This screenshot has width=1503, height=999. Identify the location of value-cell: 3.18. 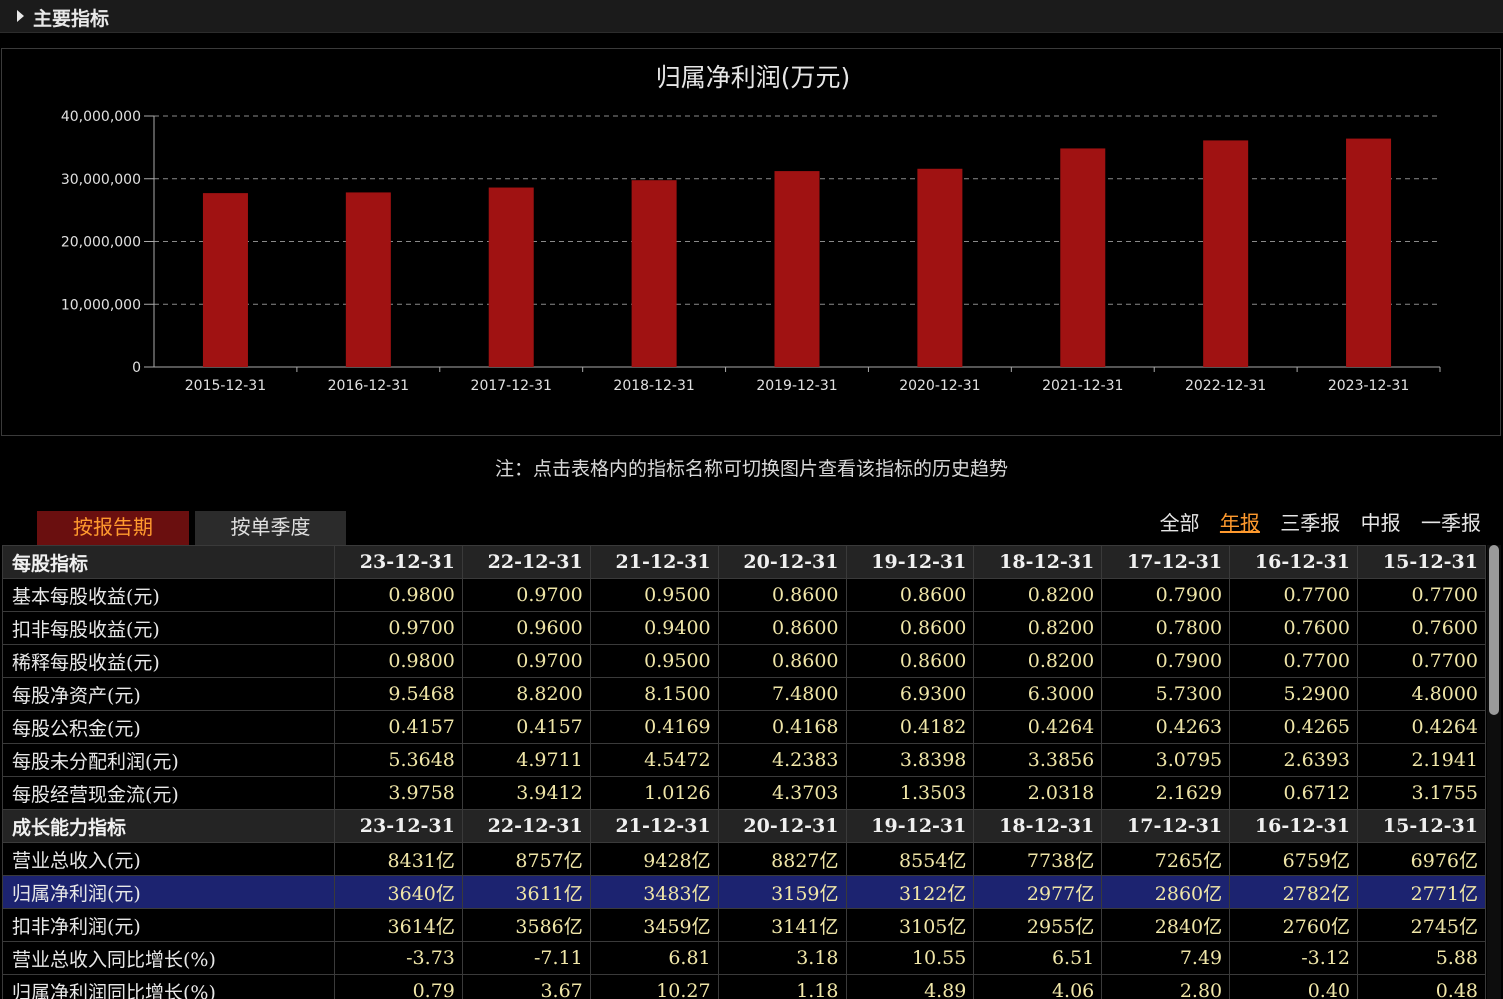
(782, 958).